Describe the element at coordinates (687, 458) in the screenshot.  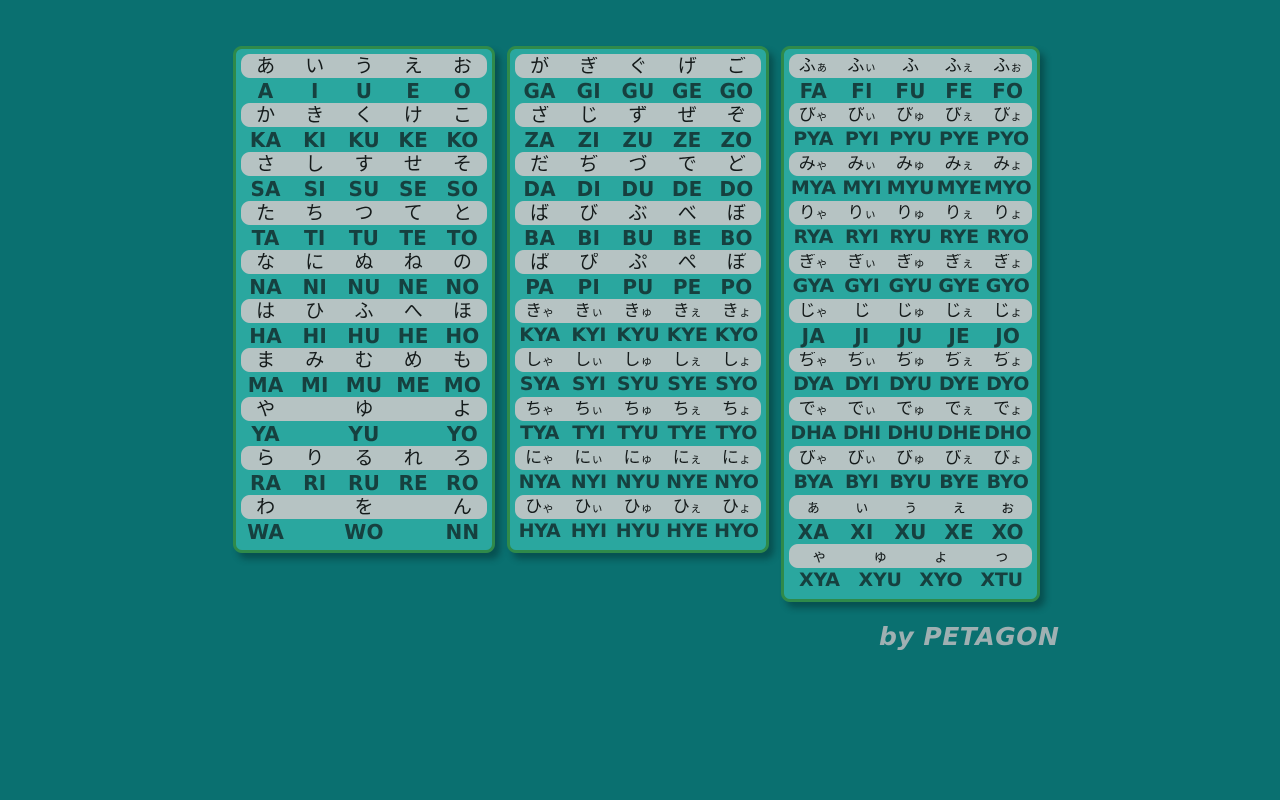
I see `kana-cell: にぇ` at that location.